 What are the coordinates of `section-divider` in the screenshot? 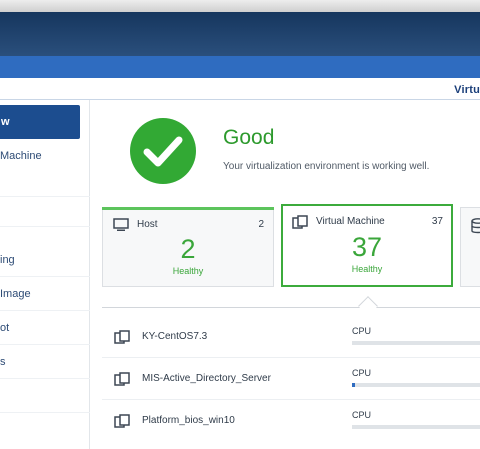 It's located at (291, 307).